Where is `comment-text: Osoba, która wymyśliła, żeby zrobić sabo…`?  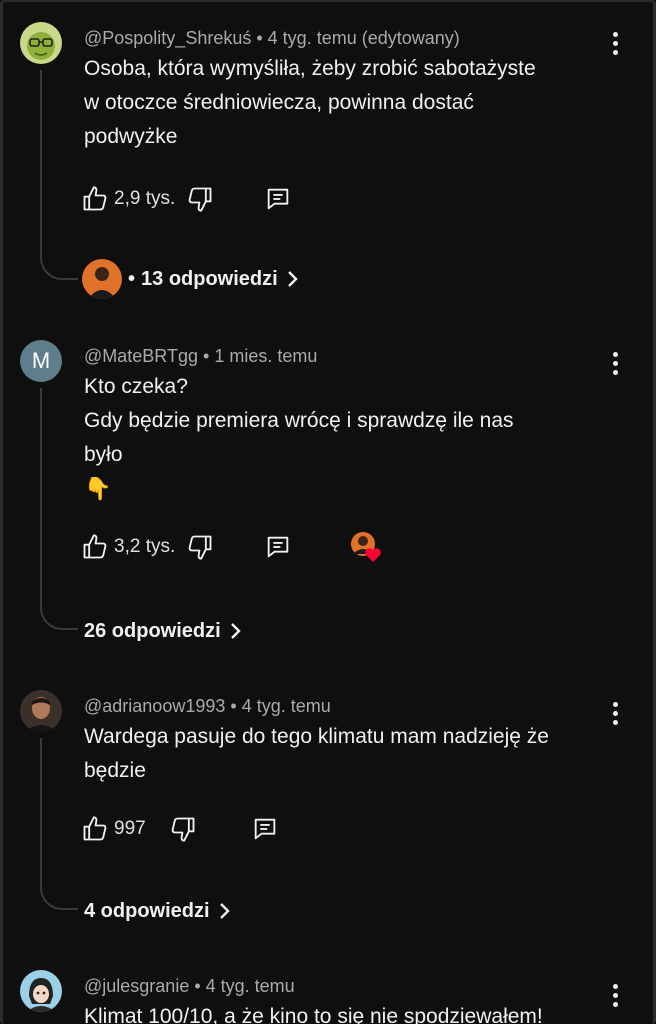
comment-text: Osoba, która wymyśliła, żeby zrobić sabo… is located at coordinates (354, 103).